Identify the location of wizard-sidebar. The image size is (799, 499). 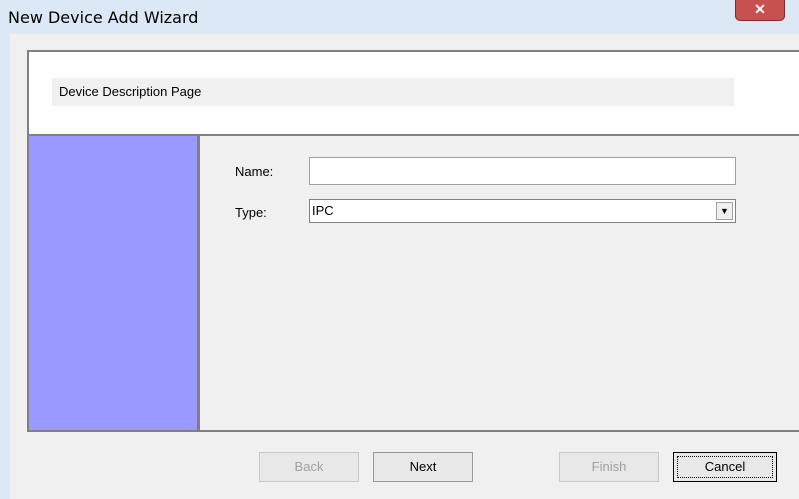
(113, 283).